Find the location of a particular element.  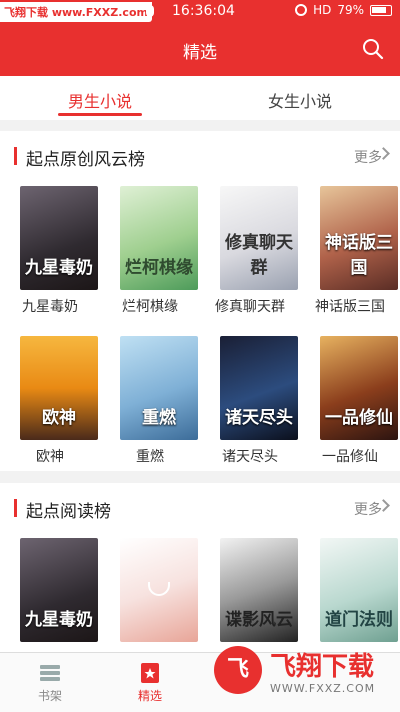

book-card: 欧神 欧神 is located at coordinates (50, 411).